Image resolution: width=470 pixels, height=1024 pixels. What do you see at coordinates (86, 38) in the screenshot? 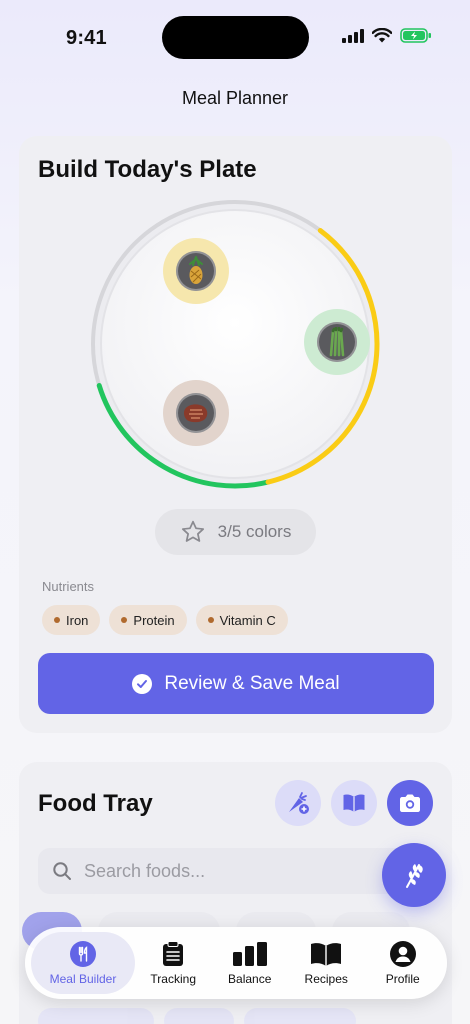
I see `status-time: 9:41` at bounding box center [86, 38].